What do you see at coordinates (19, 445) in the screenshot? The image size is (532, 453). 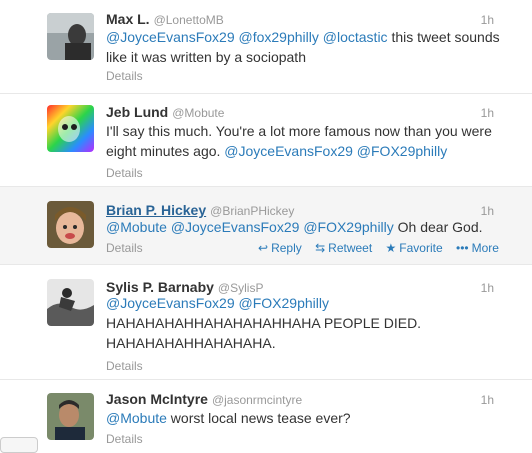 I see `scroll-top-button` at bounding box center [19, 445].